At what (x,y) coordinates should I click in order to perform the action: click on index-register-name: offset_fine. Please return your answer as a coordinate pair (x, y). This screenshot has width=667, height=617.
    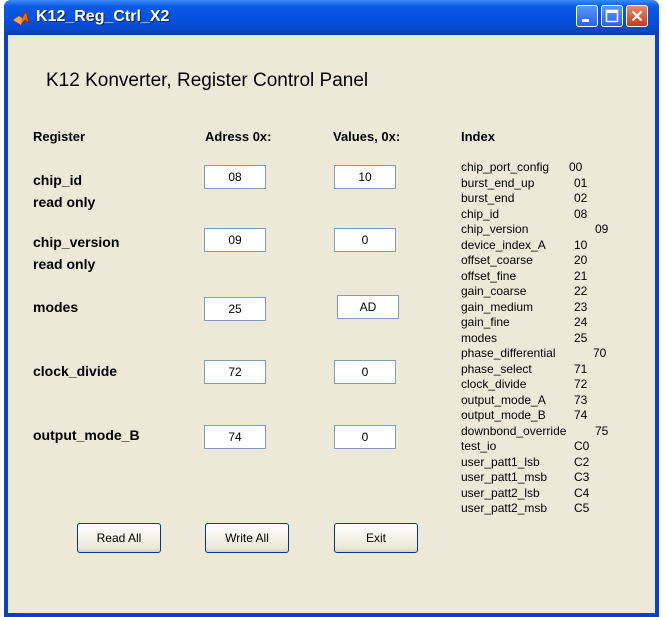
    Looking at the image, I should click on (489, 275).